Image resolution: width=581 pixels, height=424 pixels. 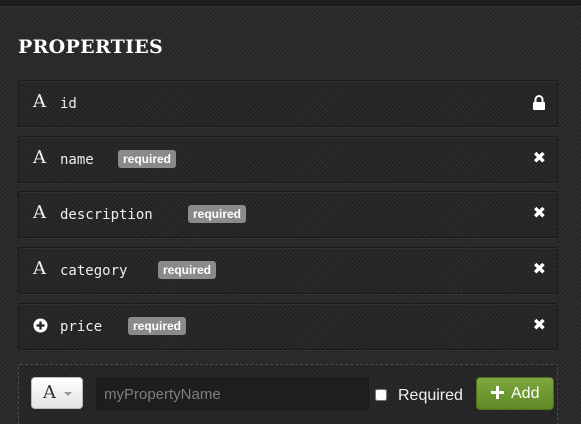 I want to click on add-property-form: A Required Add, so click(x=288, y=394).